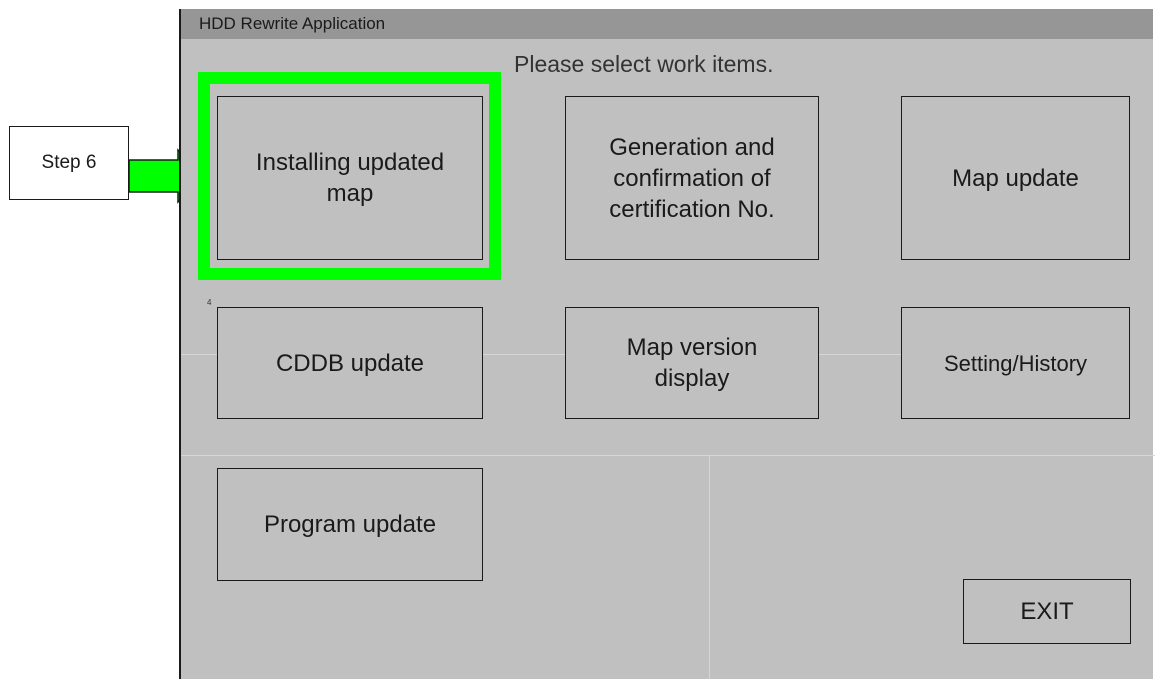 The height and width of the screenshot is (682, 1156). Describe the element at coordinates (692, 363) in the screenshot. I see `map-version-display-button: Map version display` at that location.